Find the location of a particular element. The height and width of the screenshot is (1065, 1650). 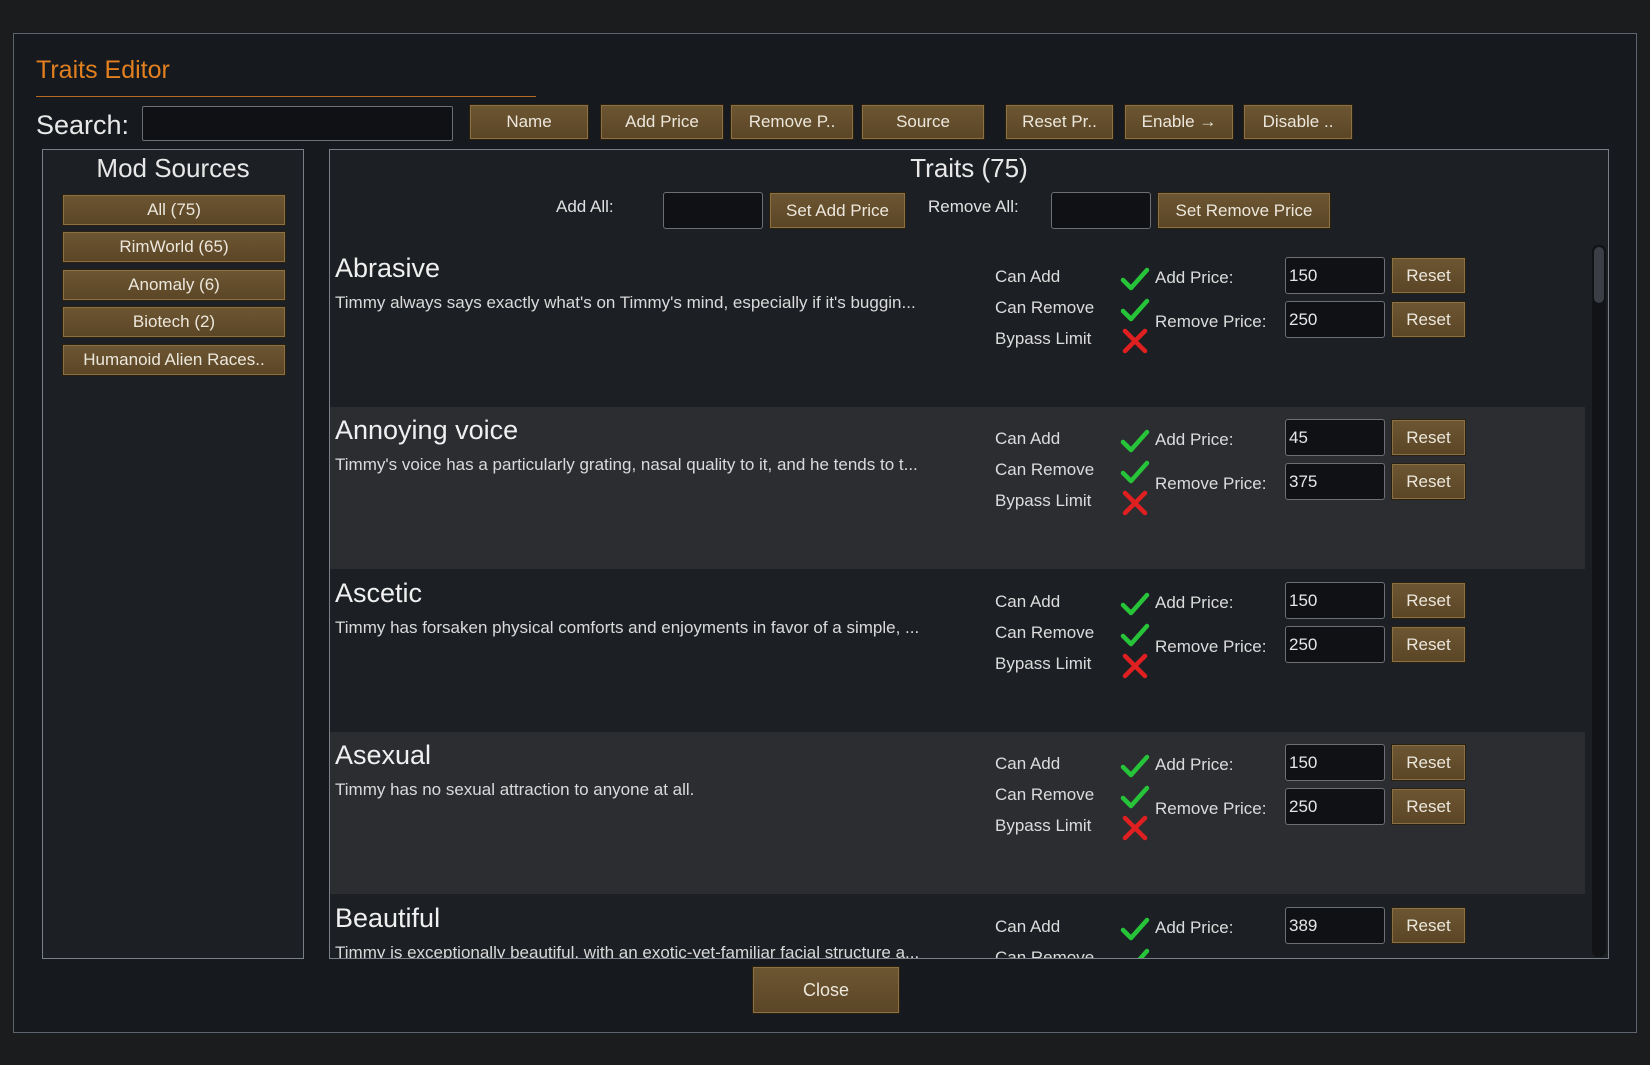

close-button: Close is located at coordinates (826, 990).